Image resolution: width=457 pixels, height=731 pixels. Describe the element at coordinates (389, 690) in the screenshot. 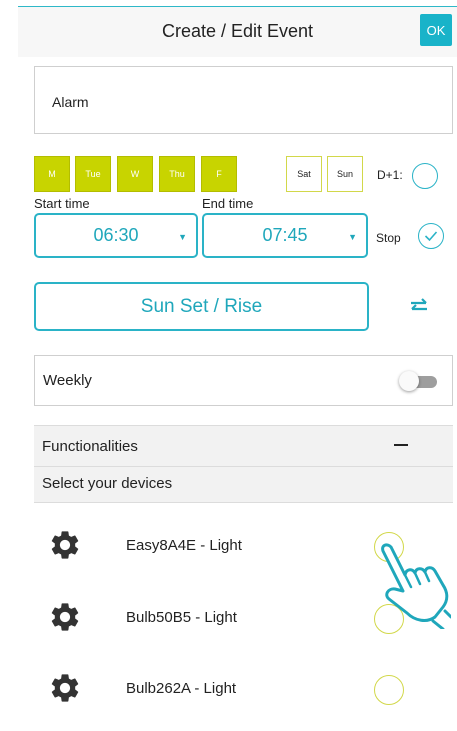

I see `device-select-checkbox` at that location.